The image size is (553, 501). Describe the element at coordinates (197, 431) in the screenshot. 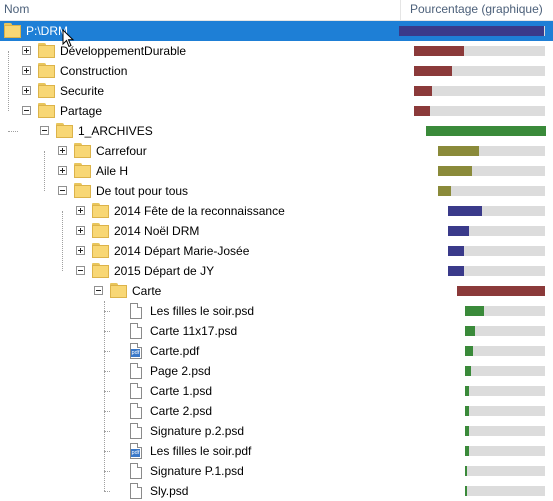

I see `tree-row-label: Signature p.2.psd` at that location.